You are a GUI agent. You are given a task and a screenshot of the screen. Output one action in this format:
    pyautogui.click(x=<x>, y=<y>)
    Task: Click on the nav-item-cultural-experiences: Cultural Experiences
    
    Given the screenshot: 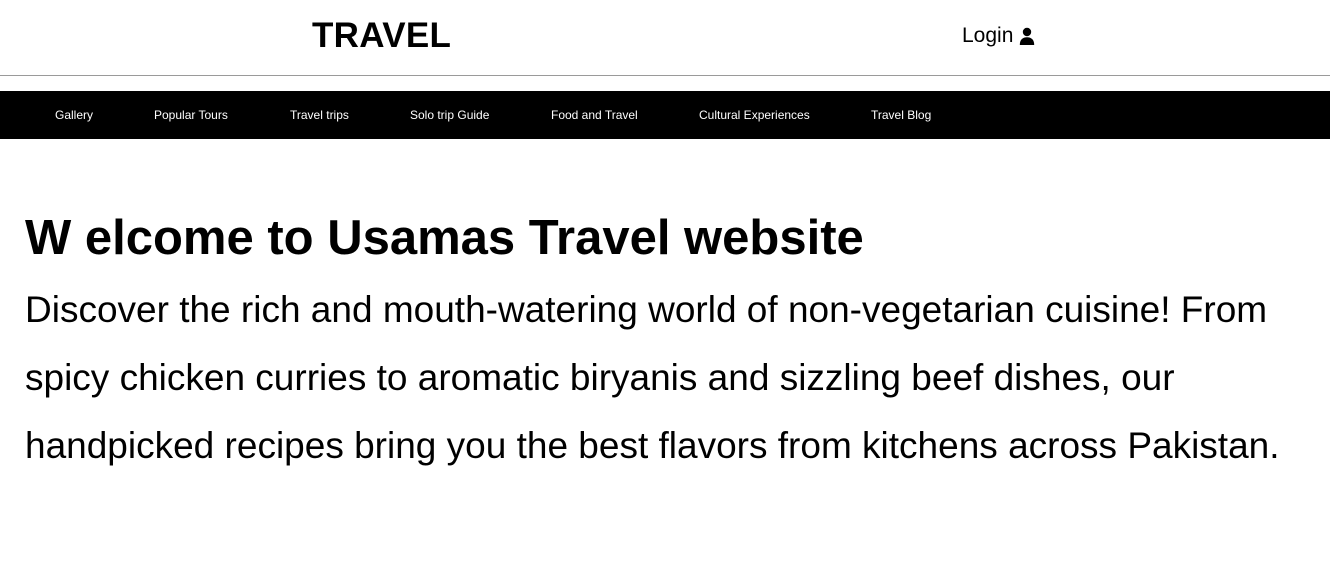 What is the action you would take?
    pyautogui.click(x=754, y=115)
    